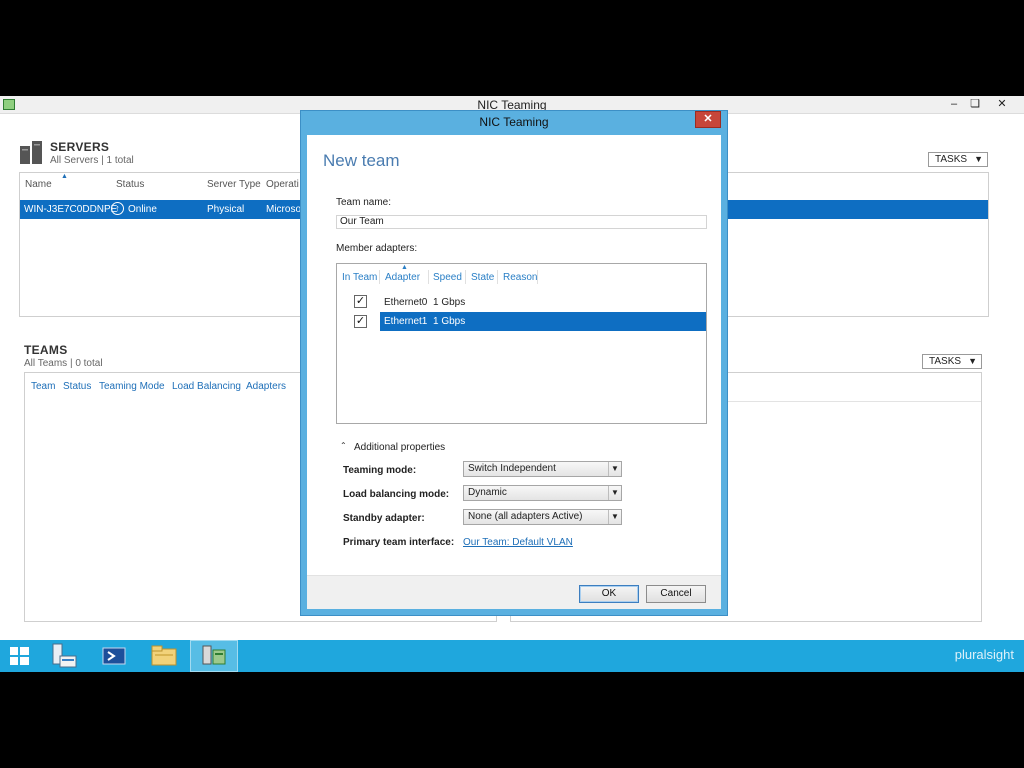  Describe the element at coordinates (525, 516) in the screenshot. I see `standby-adapter-value: None (all adapters Active)` at that location.